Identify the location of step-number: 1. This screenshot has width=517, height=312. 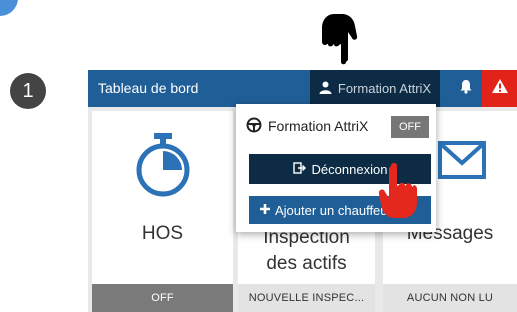
(28, 90).